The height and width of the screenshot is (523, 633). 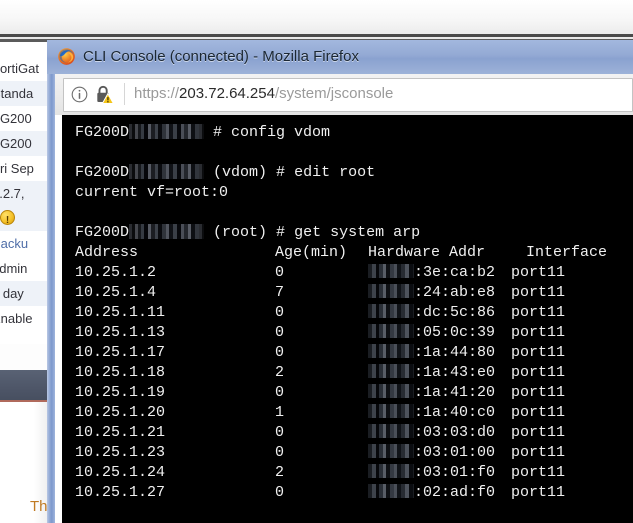 I want to click on prompt-command: edit root, so click(x=335, y=172).